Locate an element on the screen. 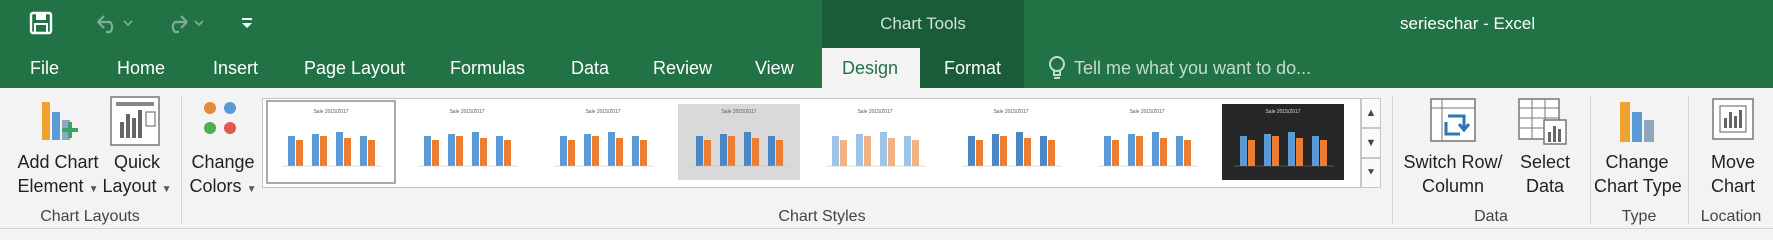  customize-qat-icon is located at coordinates (247, 23).